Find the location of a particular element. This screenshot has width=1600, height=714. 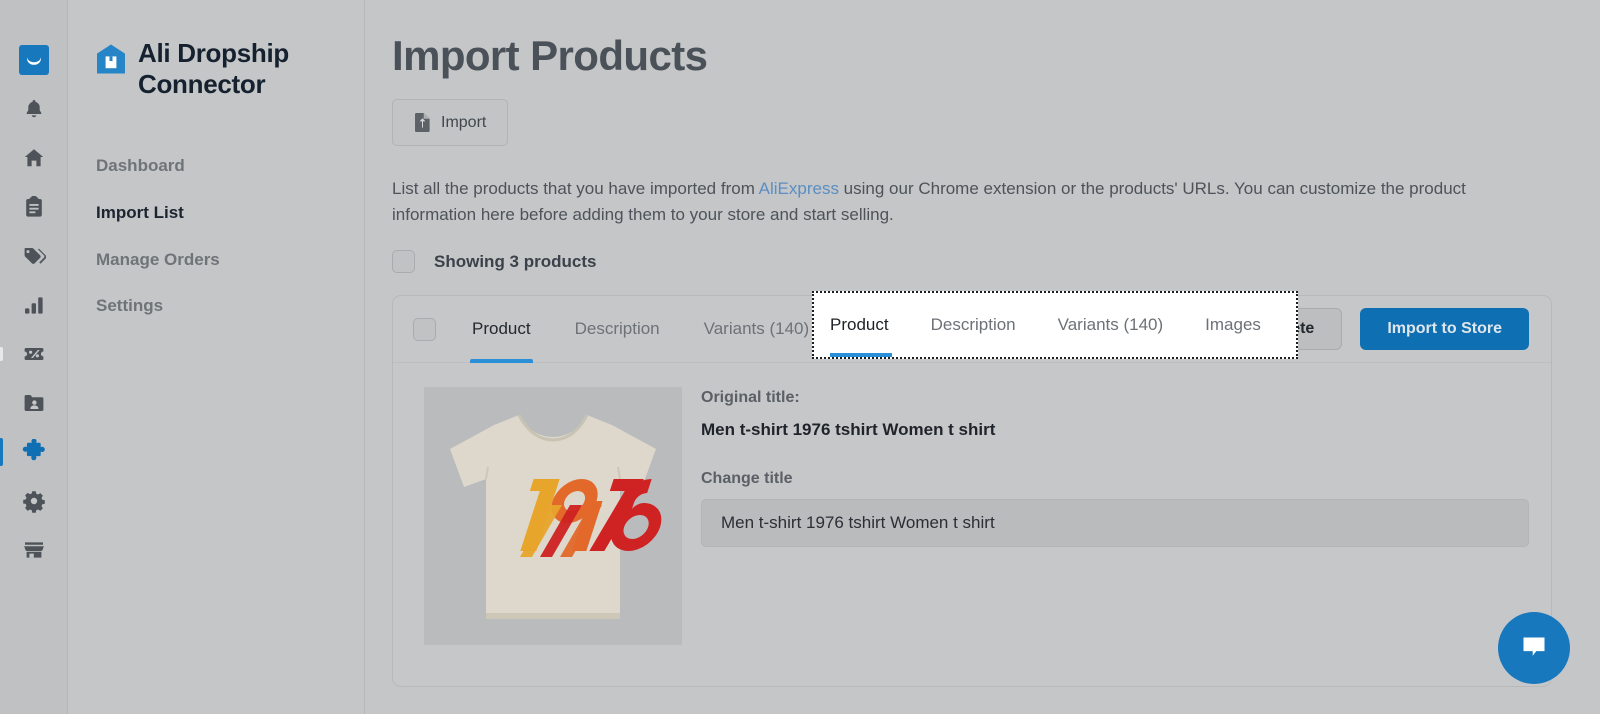

rail-item-analytics is located at coordinates (34, 305).